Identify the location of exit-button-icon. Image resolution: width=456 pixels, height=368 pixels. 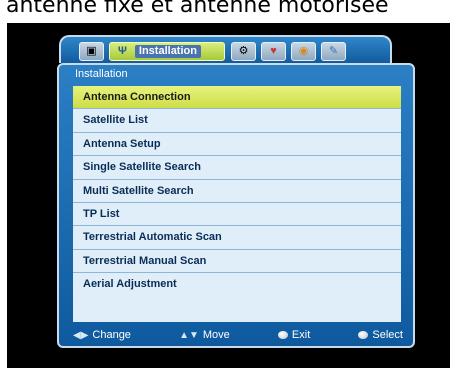
(282, 335).